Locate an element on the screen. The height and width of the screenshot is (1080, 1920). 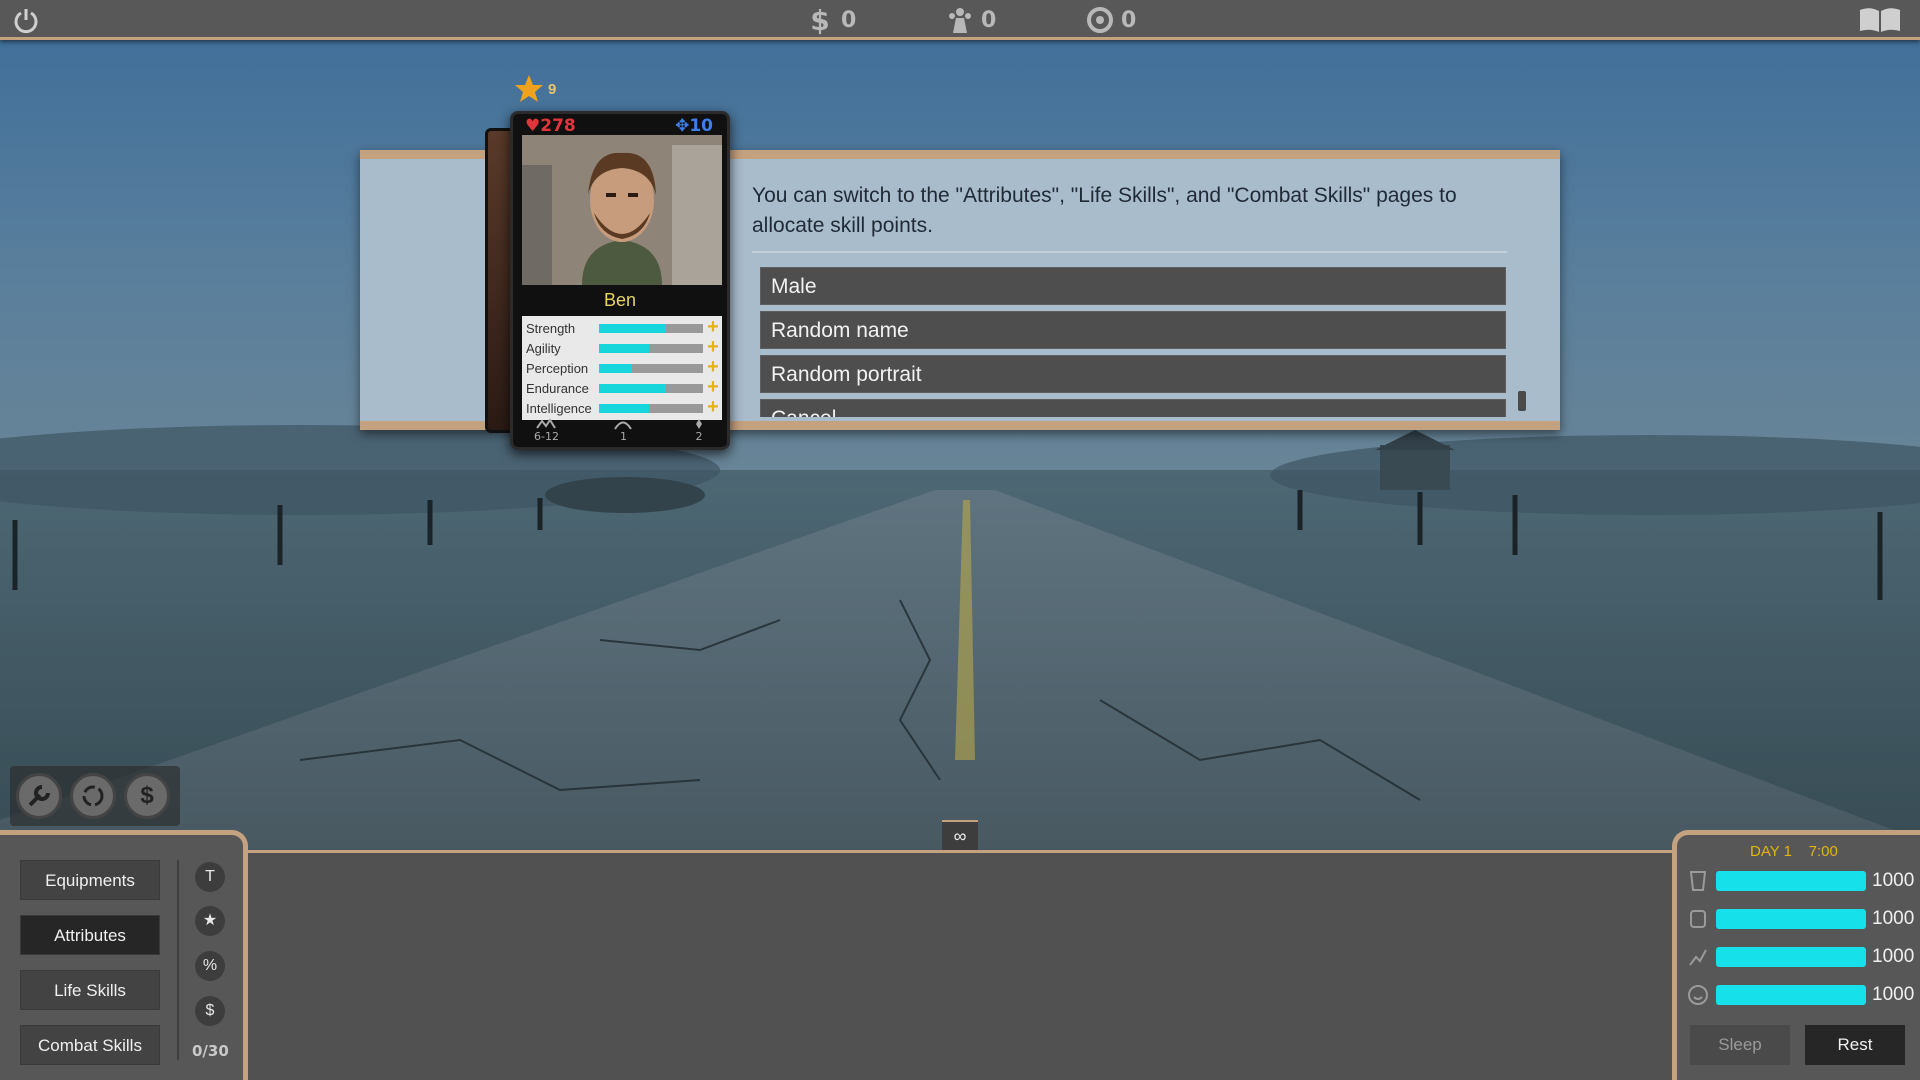
mood-icon is located at coordinates (1698, 995).